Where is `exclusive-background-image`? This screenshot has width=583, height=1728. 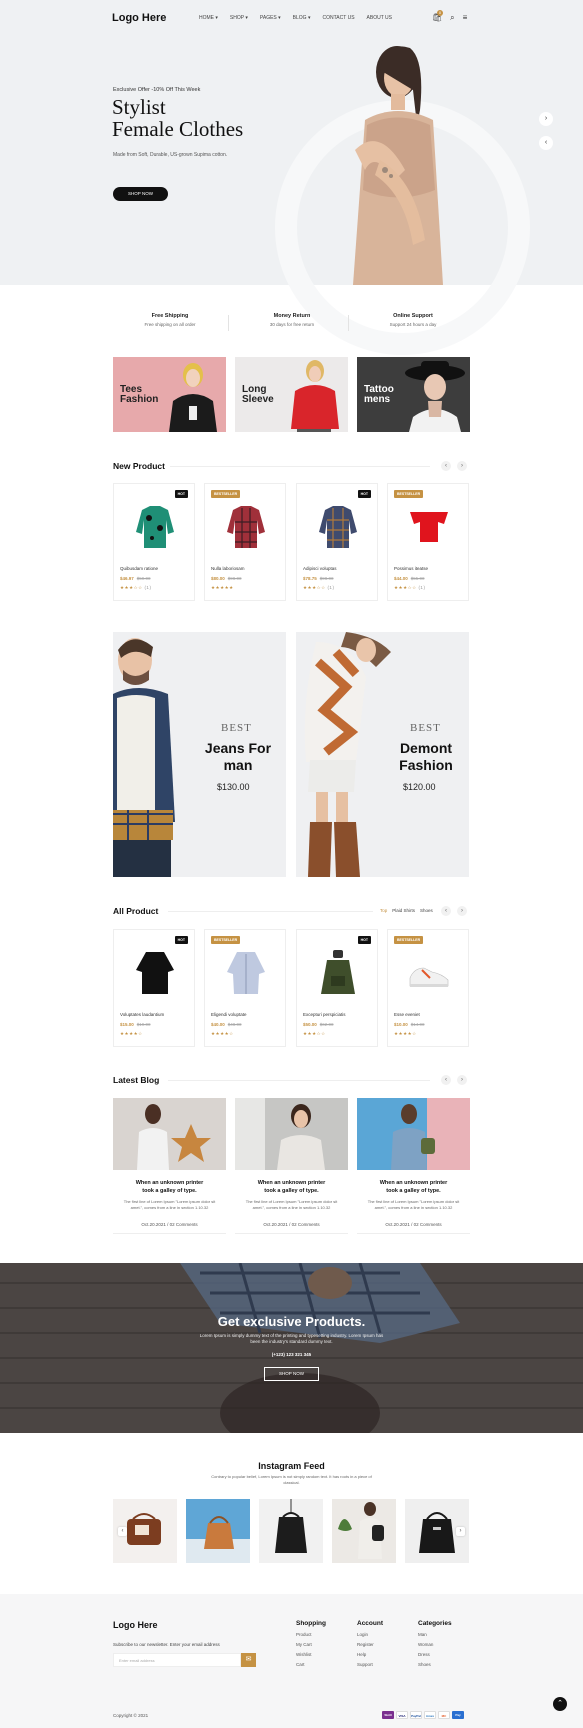
exclusive-background-image is located at coordinates (291, 1348).